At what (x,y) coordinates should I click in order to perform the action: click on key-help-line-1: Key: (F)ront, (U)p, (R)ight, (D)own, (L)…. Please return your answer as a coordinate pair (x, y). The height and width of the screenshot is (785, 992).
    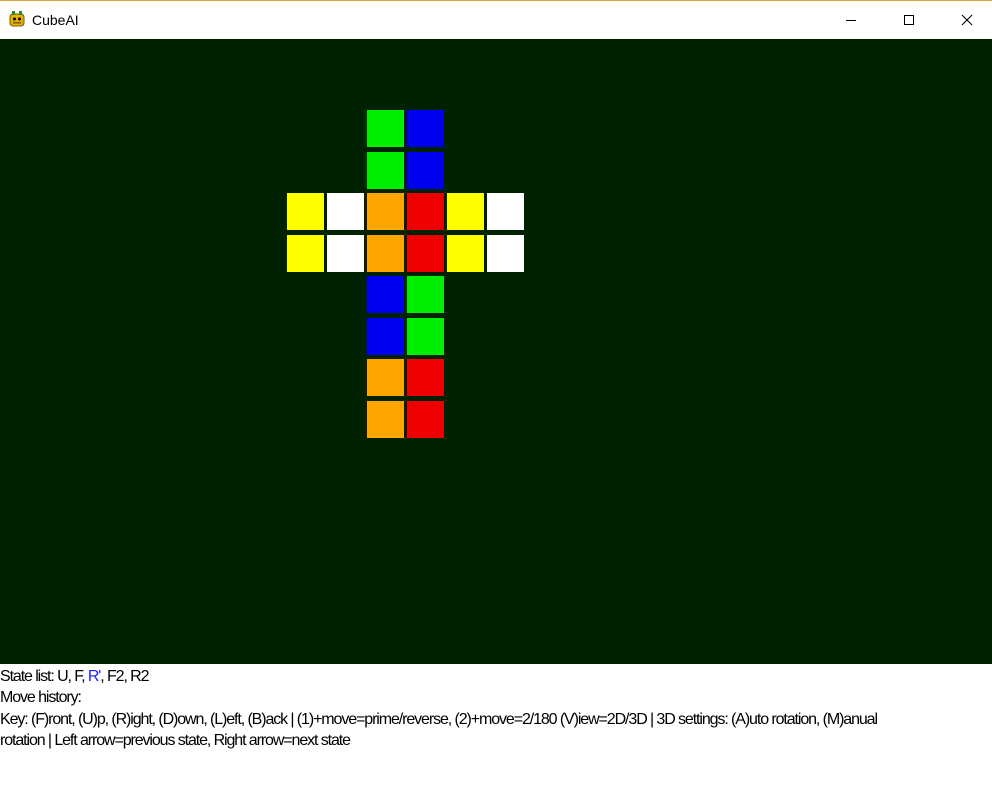
    Looking at the image, I should click on (439, 719).